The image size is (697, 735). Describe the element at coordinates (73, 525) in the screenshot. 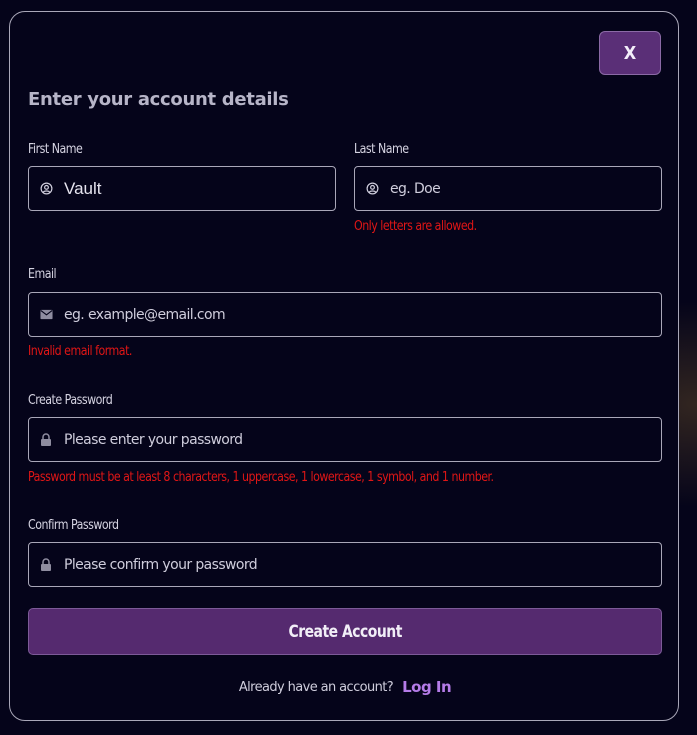

I see `confirm-password-label: Confirm Password` at that location.